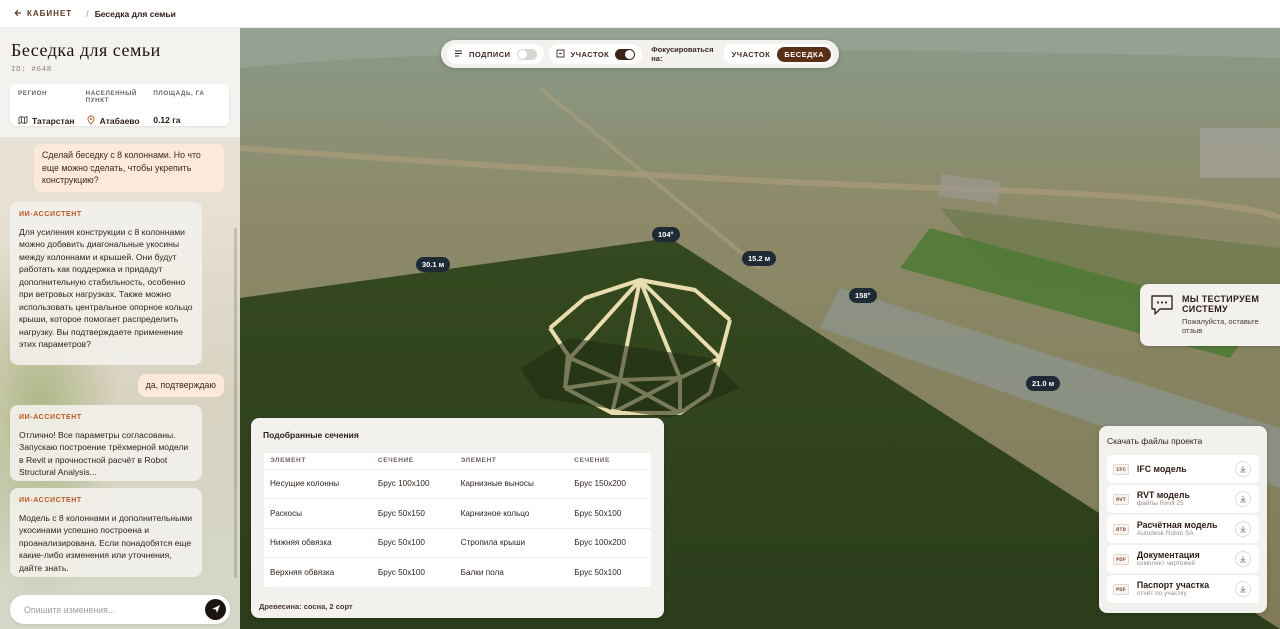 This screenshot has width=1280, height=629. I want to click on file-item-rtd: RTD Расчётная модель Autodesk Robot SA, so click(1183, 529).